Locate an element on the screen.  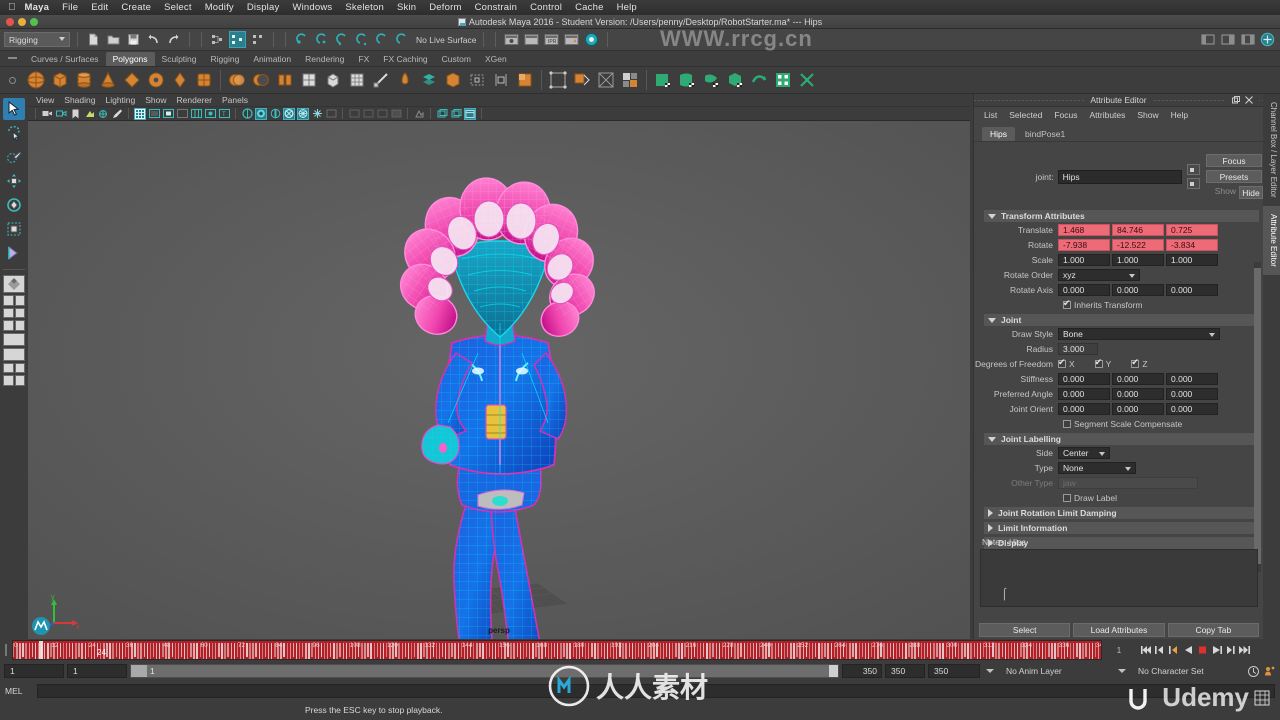
inherits-transform-checkbox is located at coordinates (1067, 303).